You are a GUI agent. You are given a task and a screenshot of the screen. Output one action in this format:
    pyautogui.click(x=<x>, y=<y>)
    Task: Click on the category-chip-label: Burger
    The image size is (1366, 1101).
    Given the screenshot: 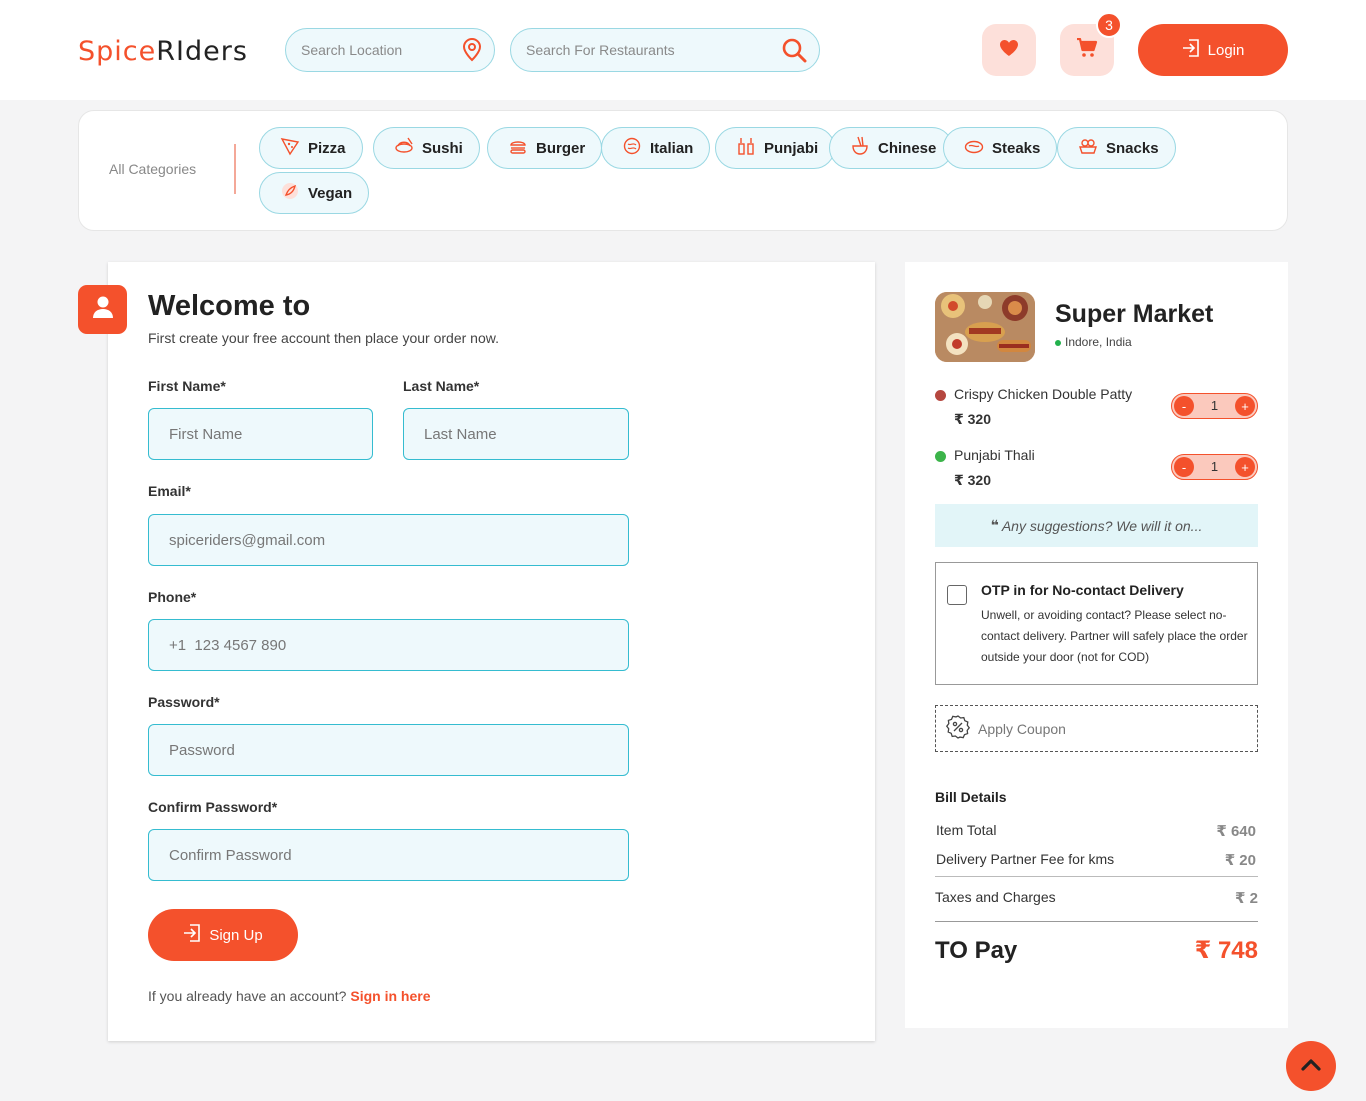 What is the action you would take?
    pyautogui.click(x=561, y=148)
    